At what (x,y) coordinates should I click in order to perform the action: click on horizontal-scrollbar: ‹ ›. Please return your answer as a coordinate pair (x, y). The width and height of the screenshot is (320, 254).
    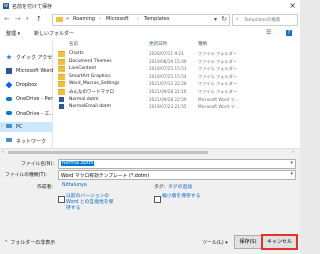
    Looking at the image, I should click on (150, 152).